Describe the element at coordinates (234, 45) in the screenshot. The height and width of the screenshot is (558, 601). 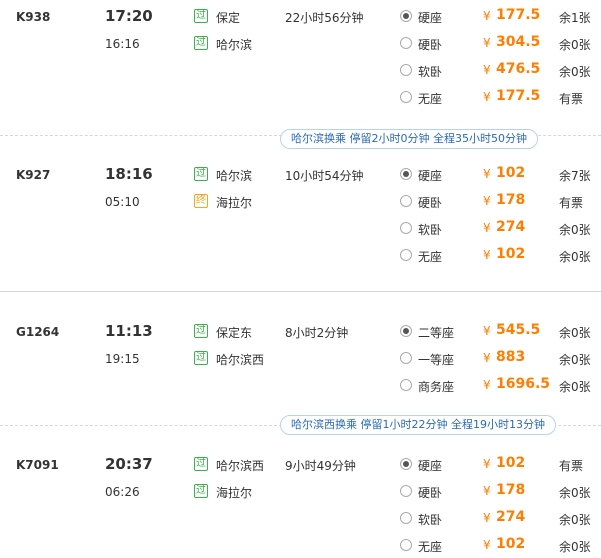
I see `arrival-station: 哈尔滨` at that location.